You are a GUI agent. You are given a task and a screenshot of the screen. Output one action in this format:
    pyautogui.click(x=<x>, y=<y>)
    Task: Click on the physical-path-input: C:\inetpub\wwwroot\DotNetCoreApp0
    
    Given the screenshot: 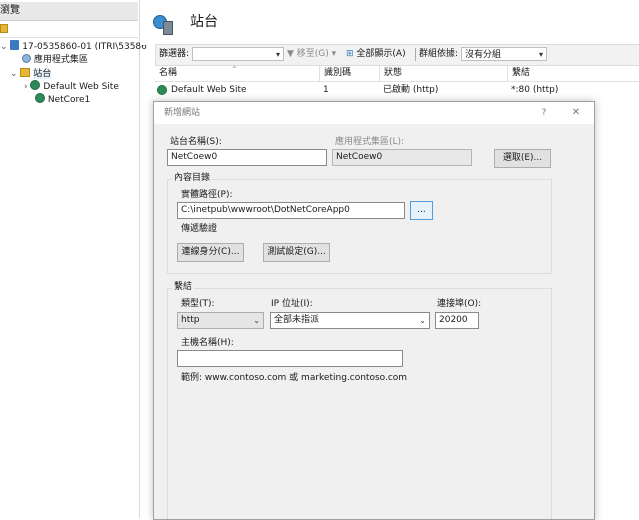 What is the action you would take?
    pyautogui.click(x=291, y=210)
    